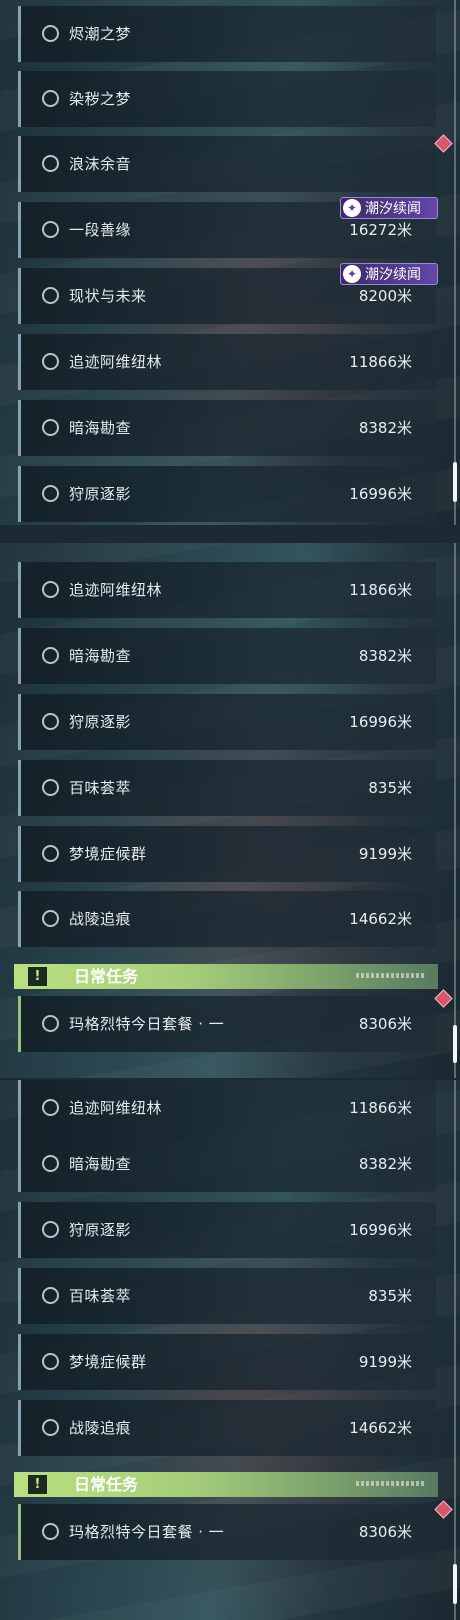  What do you see at coordinates (227, 164) in the screenshot?
I see `quest-row: 浪沫余音` at bounding box center [227, 164].